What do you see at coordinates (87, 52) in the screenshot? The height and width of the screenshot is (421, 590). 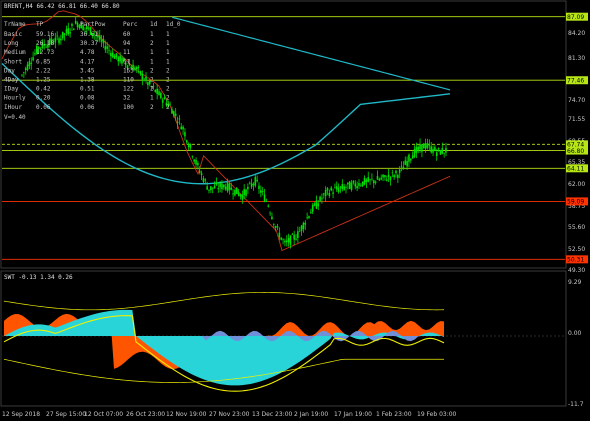 I see `table-cell: 4.78` at bounding box center [87, 52].